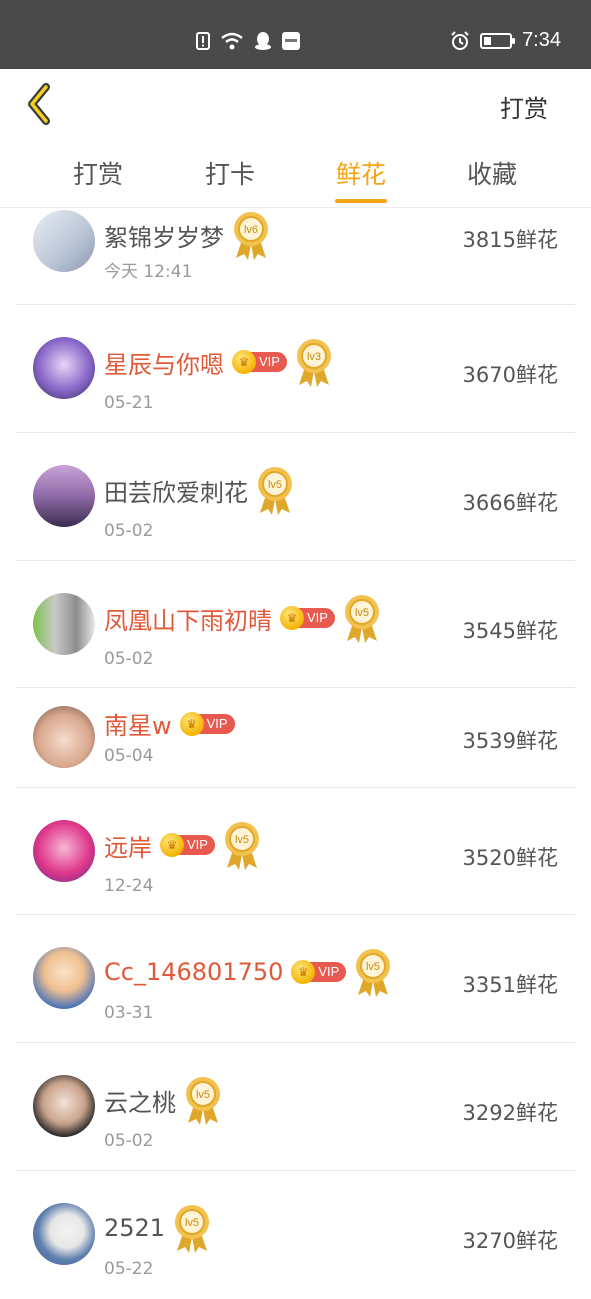  Describe the element at coordinates (492, 173) in the screenshot. I see `tab-favorites: 收藏` at that location.